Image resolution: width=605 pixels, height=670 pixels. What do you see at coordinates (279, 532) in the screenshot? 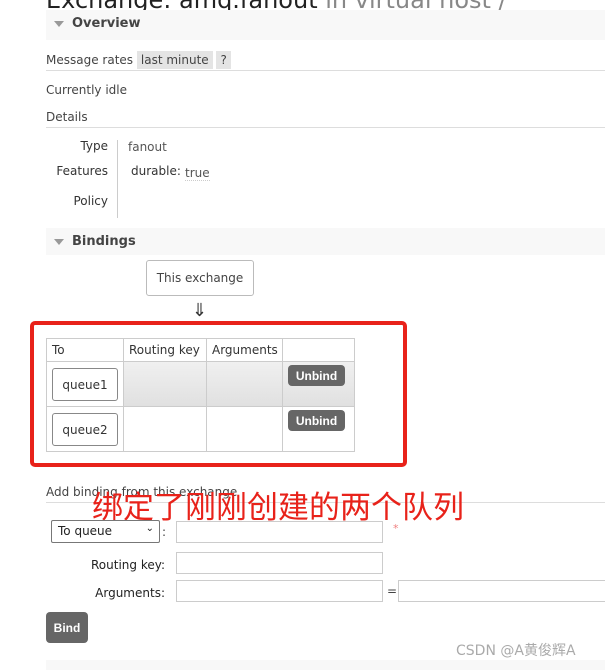
I see `destination-input` at bounding box center [279, 532].